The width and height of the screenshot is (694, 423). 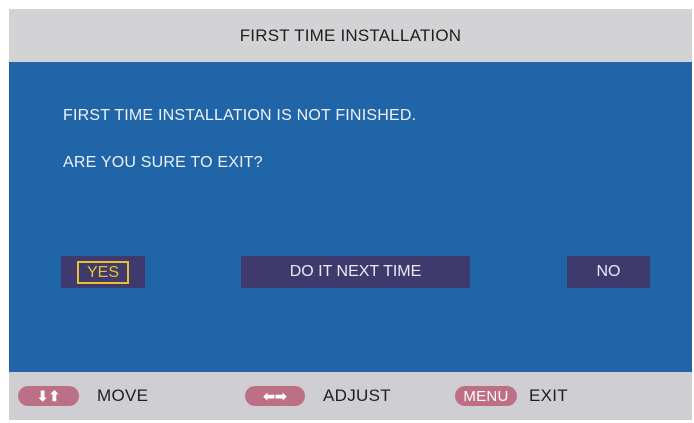 What do you see at coordinates (608, 272) in the screenshot?
I see `no-button: NO` at bounding box center [608, 272].